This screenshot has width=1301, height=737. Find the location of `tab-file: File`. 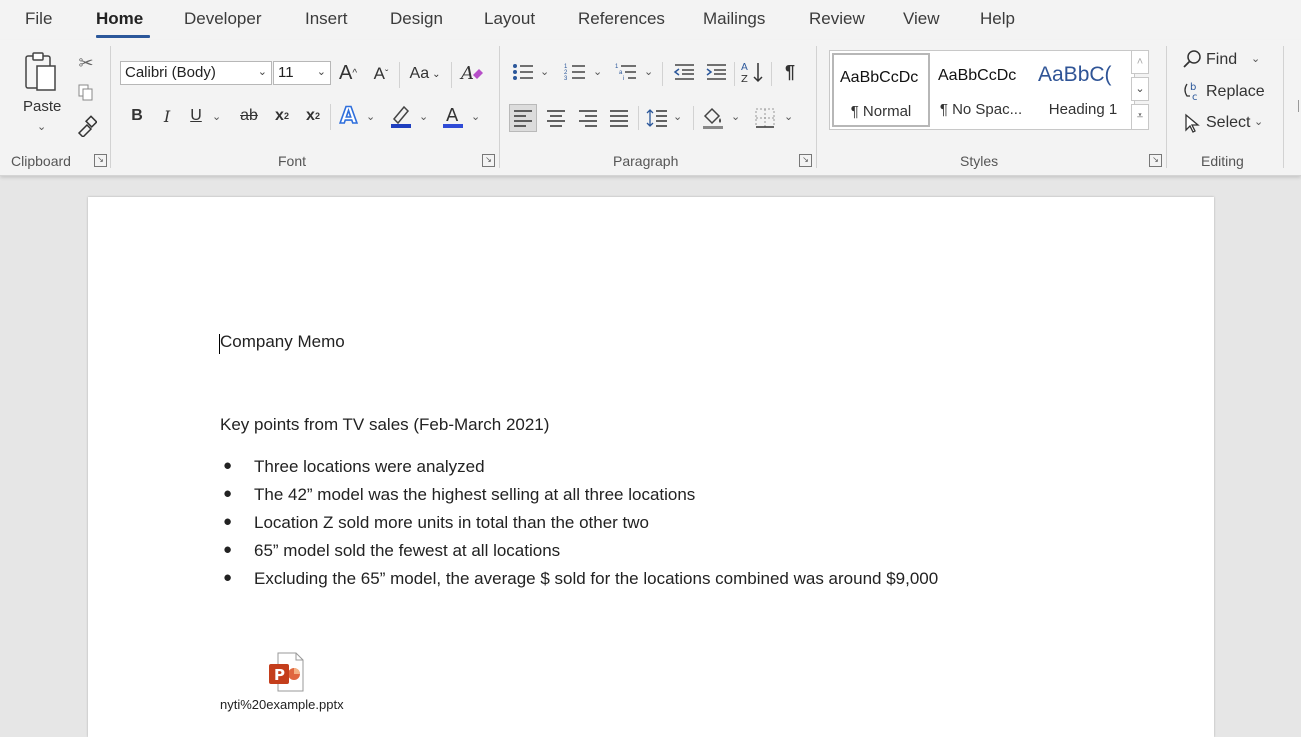

tab-file: File is located at coordinates (38, 19).